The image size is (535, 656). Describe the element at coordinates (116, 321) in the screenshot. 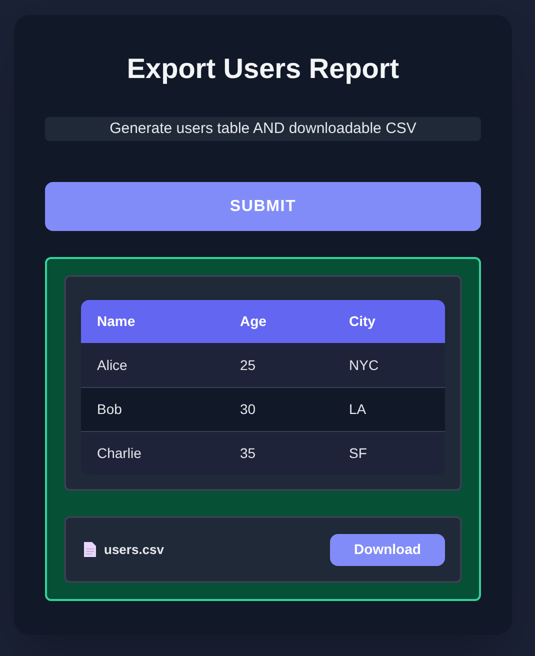

I see `column-header: Name` at that location.